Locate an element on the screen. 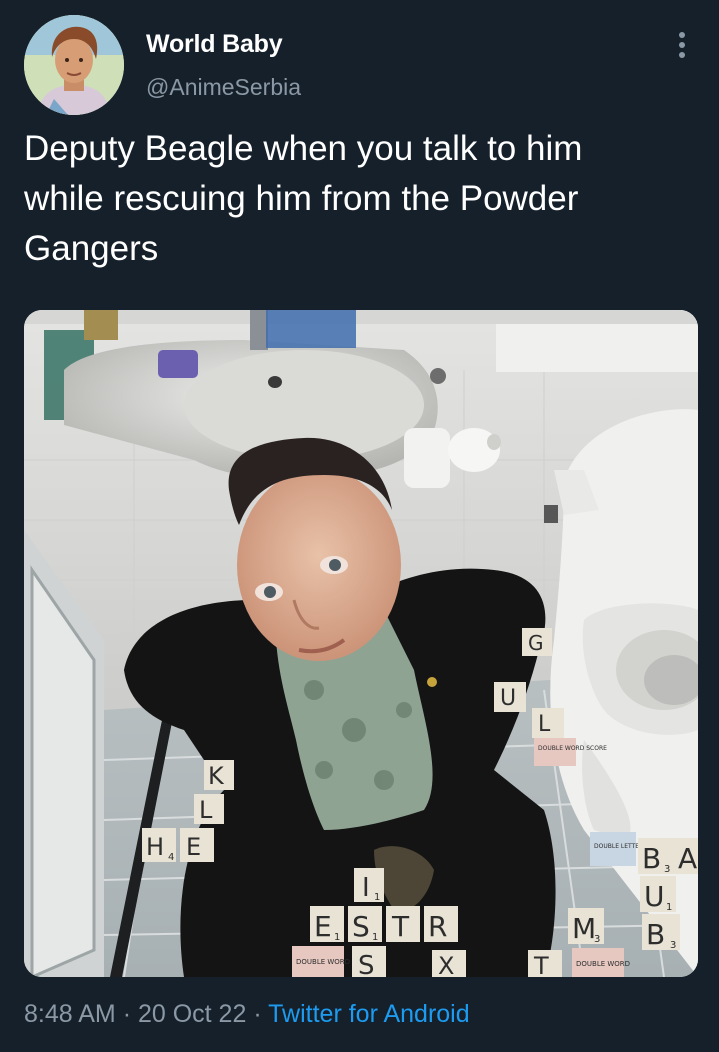  tile-t2: T is located at coordinates (541, 964).